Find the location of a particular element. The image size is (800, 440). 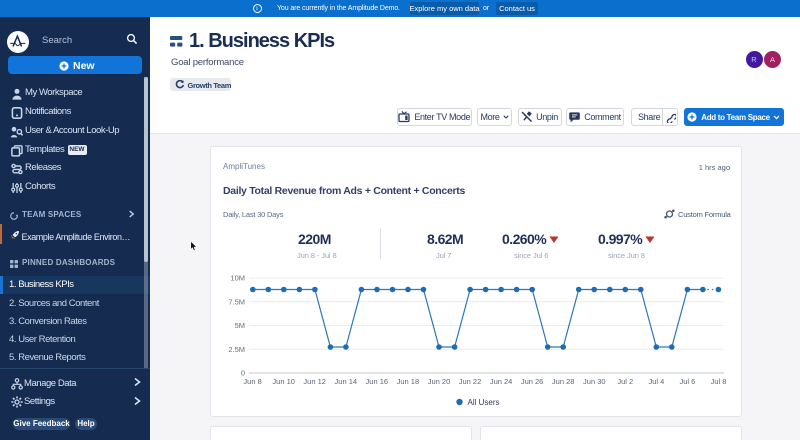

svg-text: Jun 12 is located at coordinates (314, 381).